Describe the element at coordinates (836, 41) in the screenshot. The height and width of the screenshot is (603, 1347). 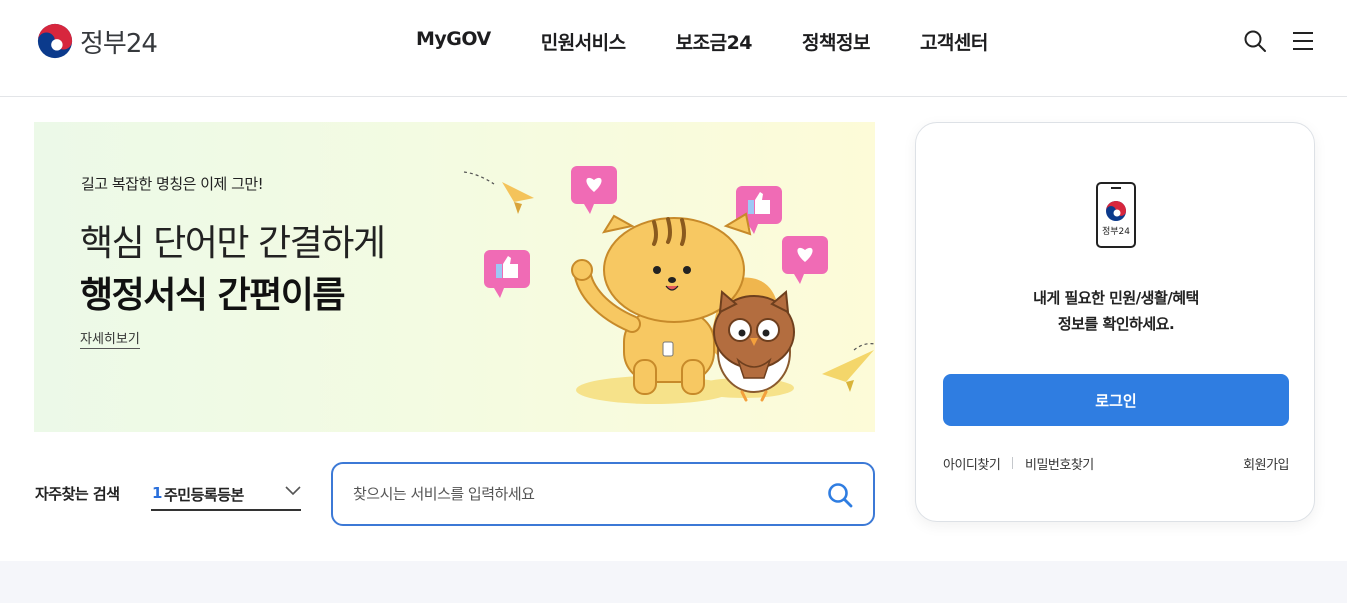
I see `nav-policy-info: 정책정보` at that location.